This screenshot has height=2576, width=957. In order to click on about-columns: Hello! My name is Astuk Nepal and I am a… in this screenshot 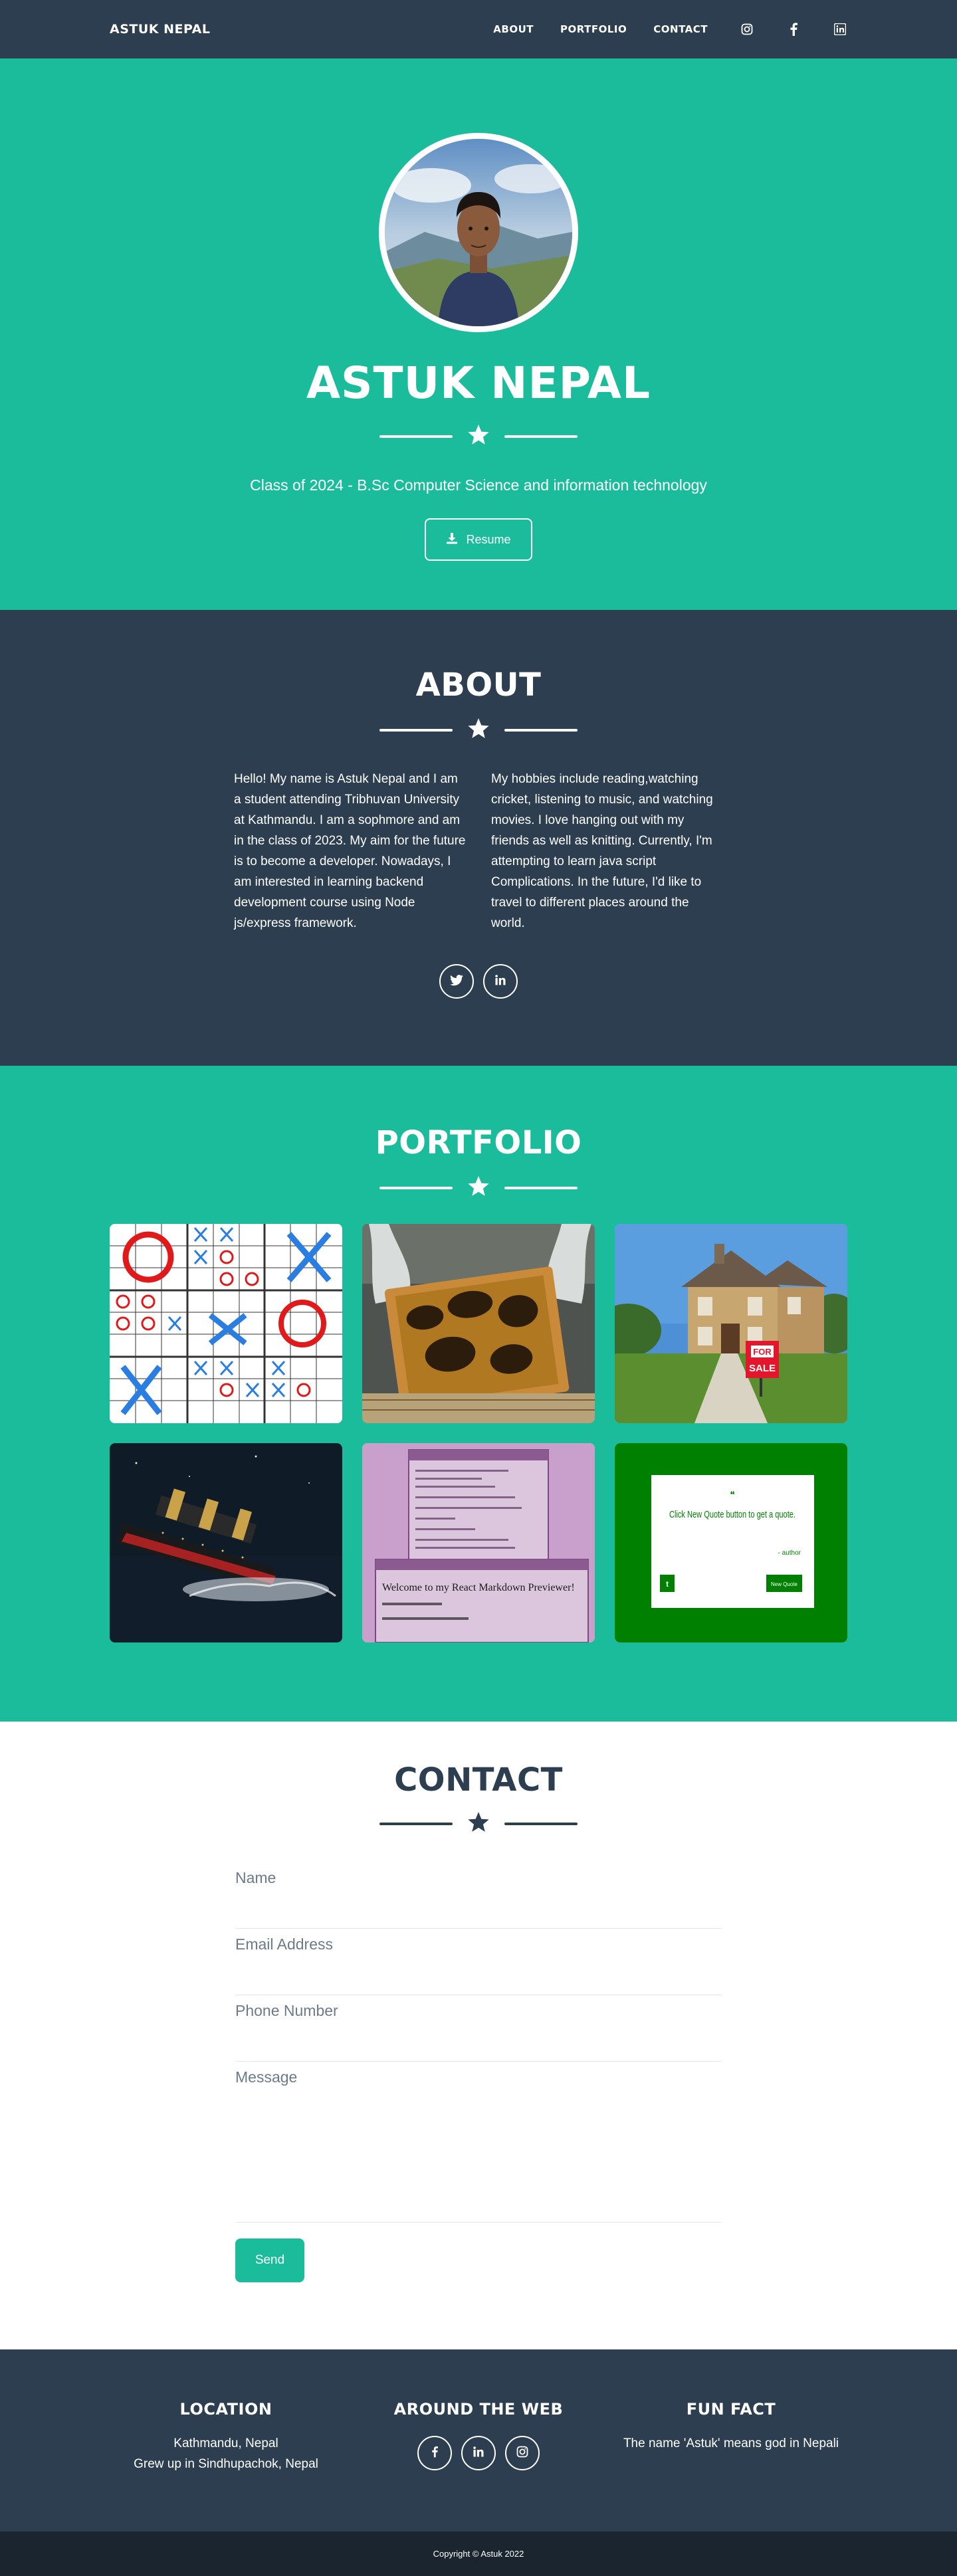, I will do `click(478, 851)`.